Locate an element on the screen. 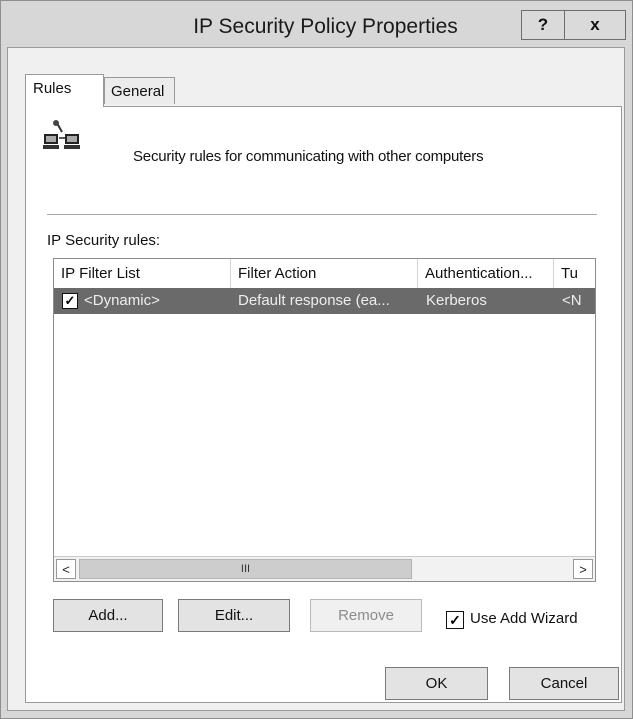  use-add-wizard-label: Use Add Wizard is located at coordinates (524, 618).